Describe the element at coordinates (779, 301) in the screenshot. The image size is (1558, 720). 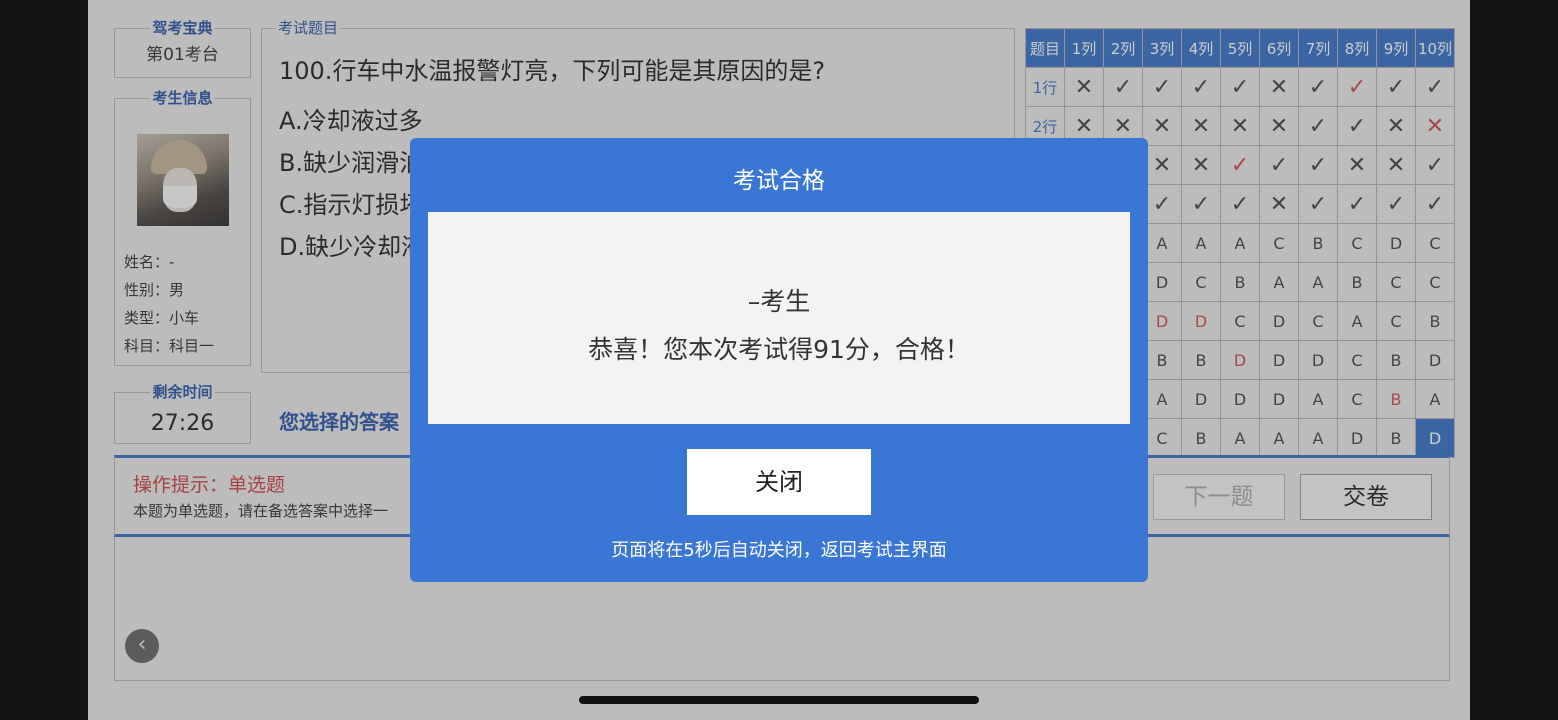
I see `dialog-candidate-name: –考生` at that location.